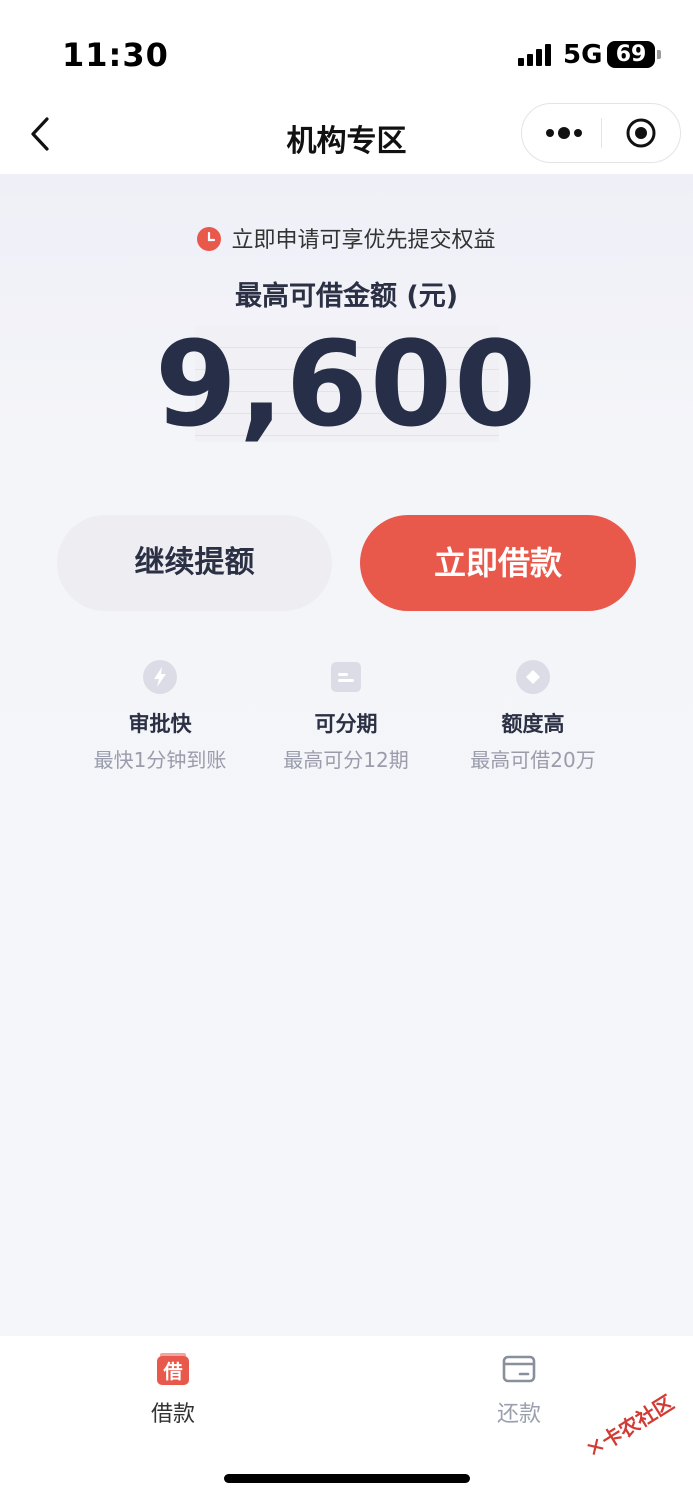 This screenshot has width=693, height=1500. What do you see at coordinates (533, 677) in the screenshot?
I see `diamond-icon` at bounding box center [533, 677].